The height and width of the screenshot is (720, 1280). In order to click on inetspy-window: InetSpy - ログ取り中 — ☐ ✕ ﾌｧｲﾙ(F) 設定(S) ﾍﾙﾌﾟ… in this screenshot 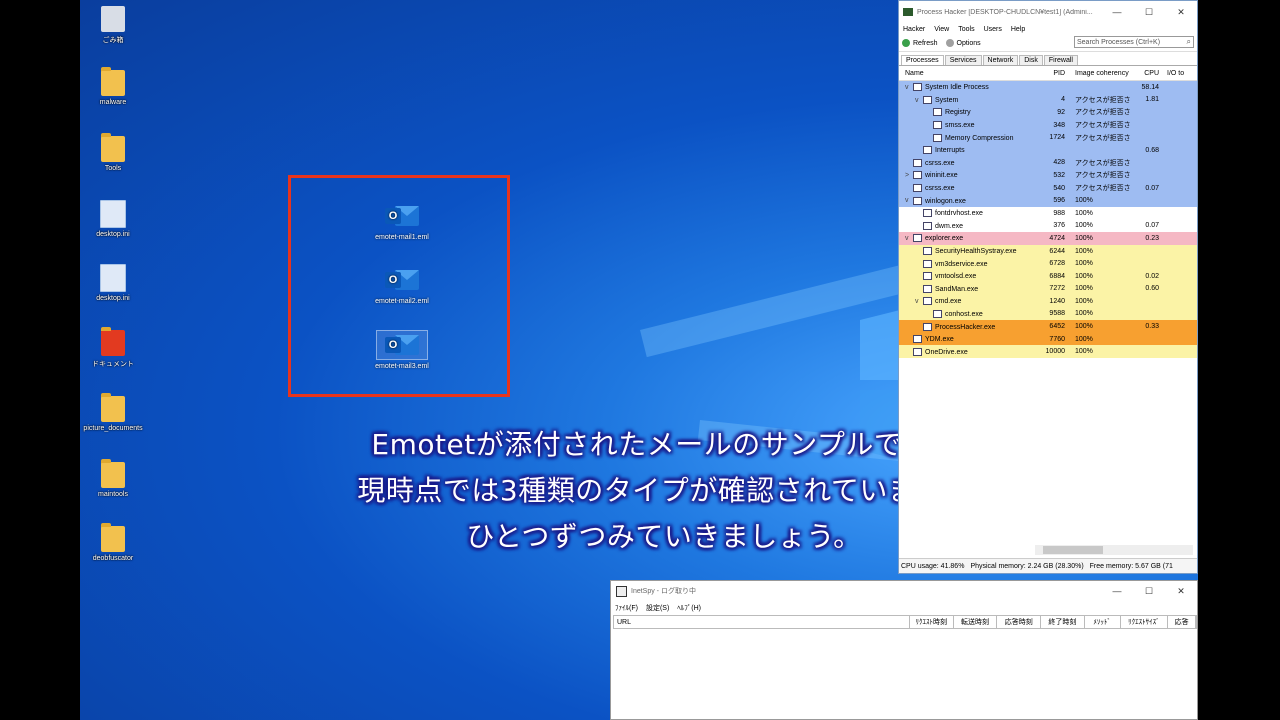, I will do `click(904, 650)`.